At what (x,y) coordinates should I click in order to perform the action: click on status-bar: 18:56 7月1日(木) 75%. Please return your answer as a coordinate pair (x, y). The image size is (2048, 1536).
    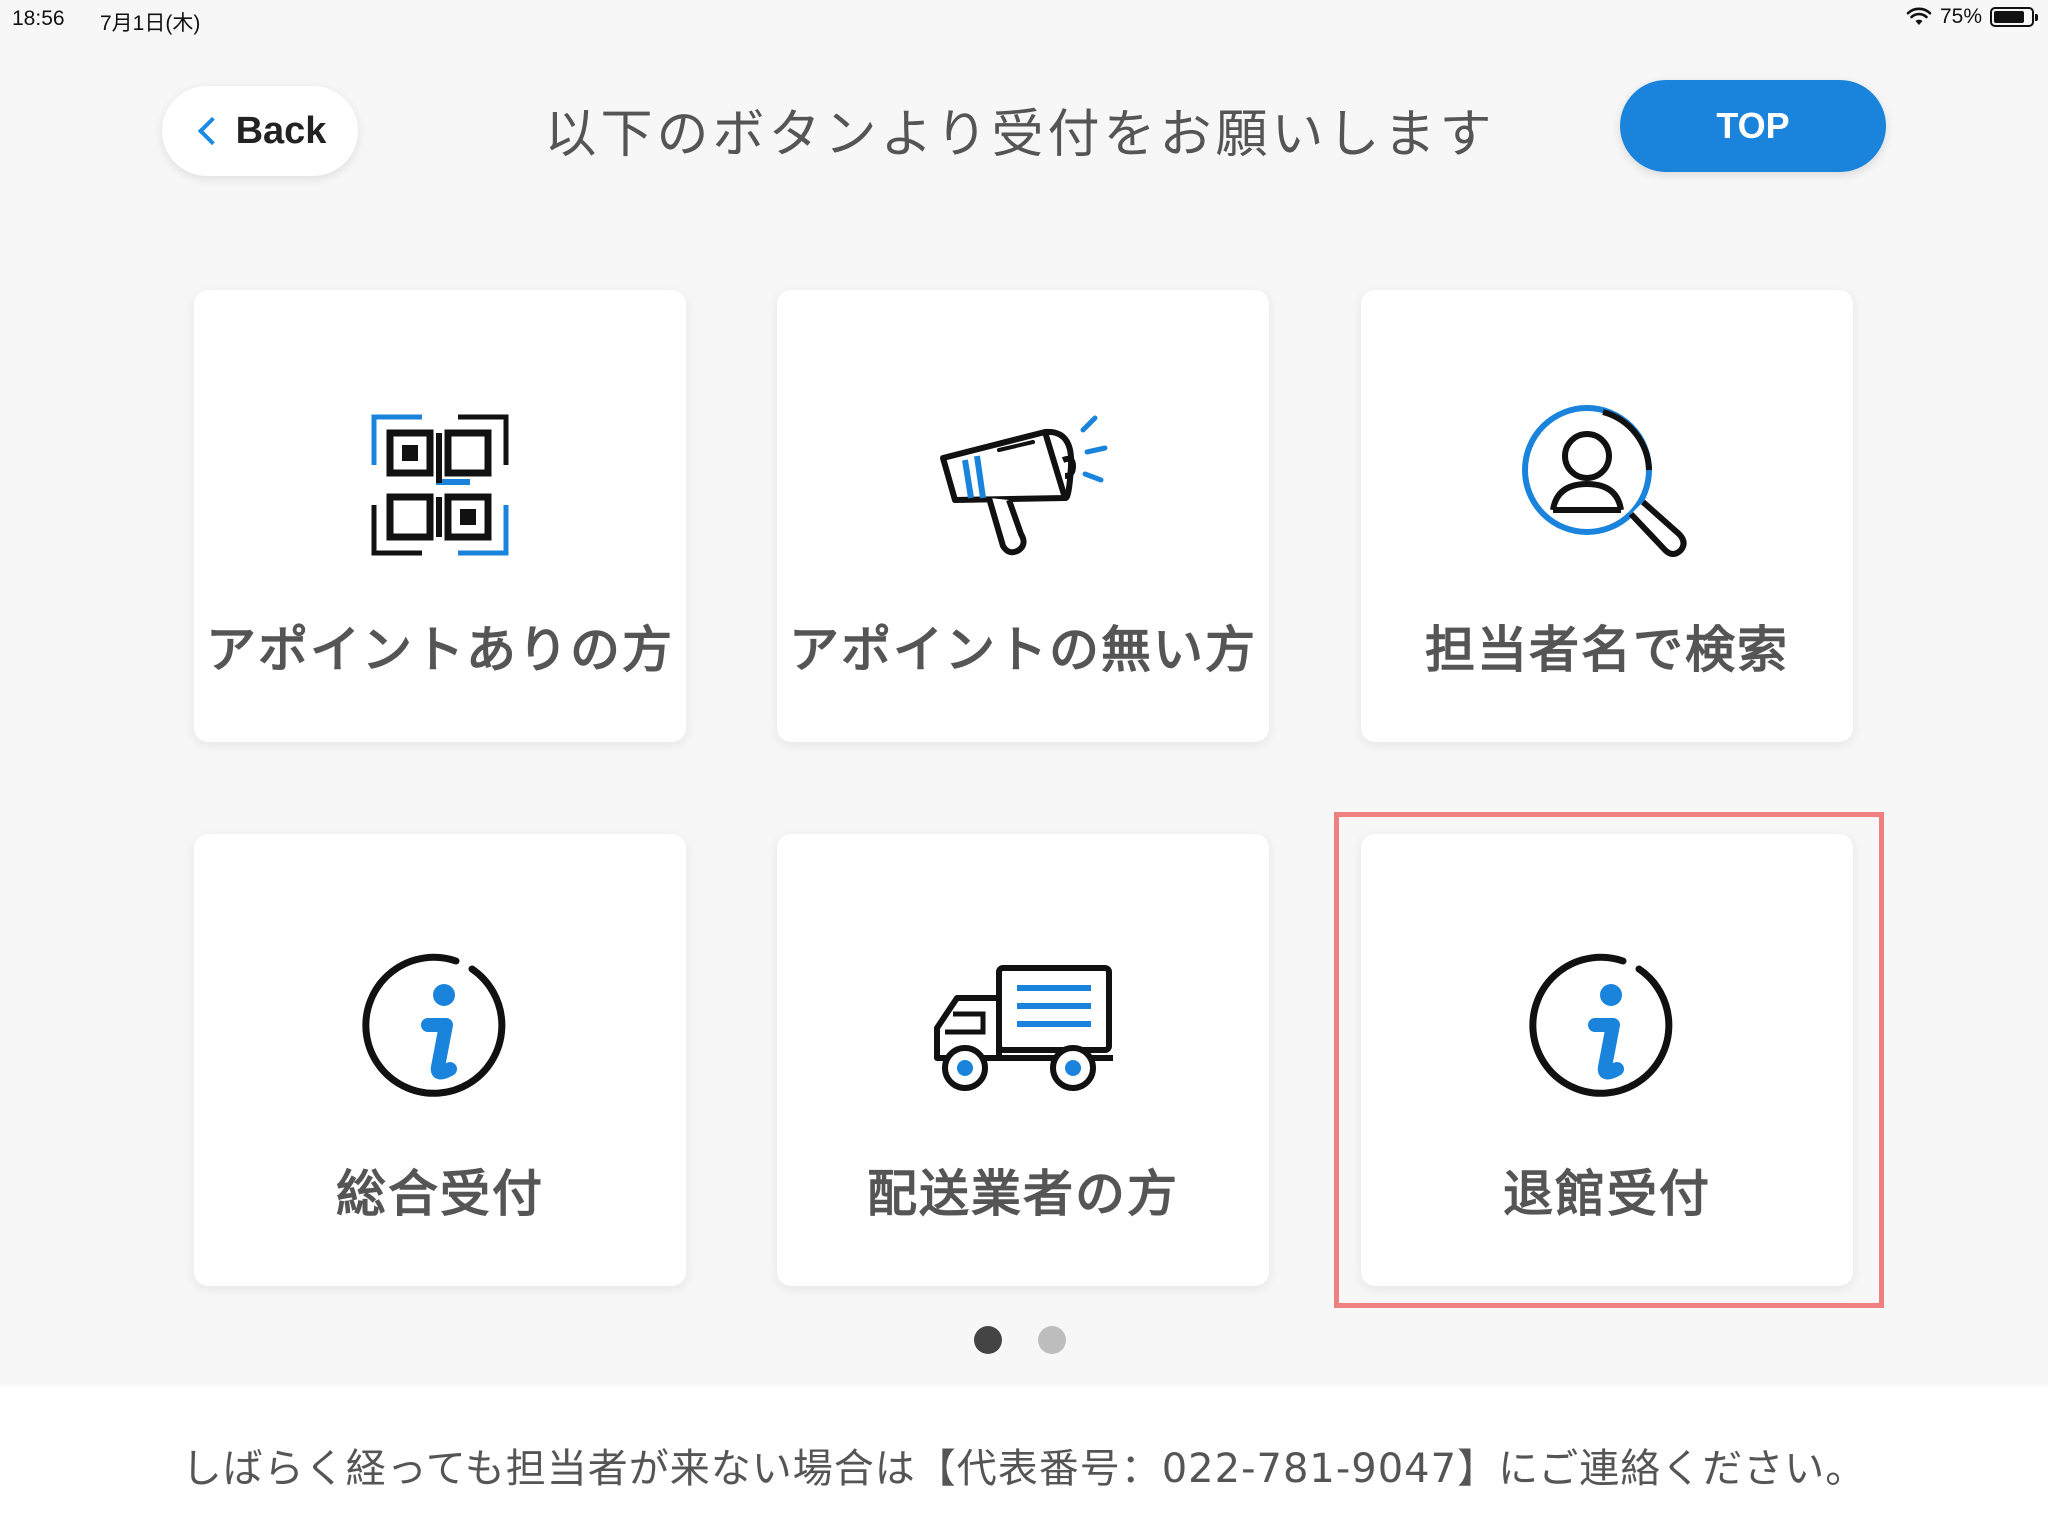
    Looking at the image, I should click on (1024, 20).